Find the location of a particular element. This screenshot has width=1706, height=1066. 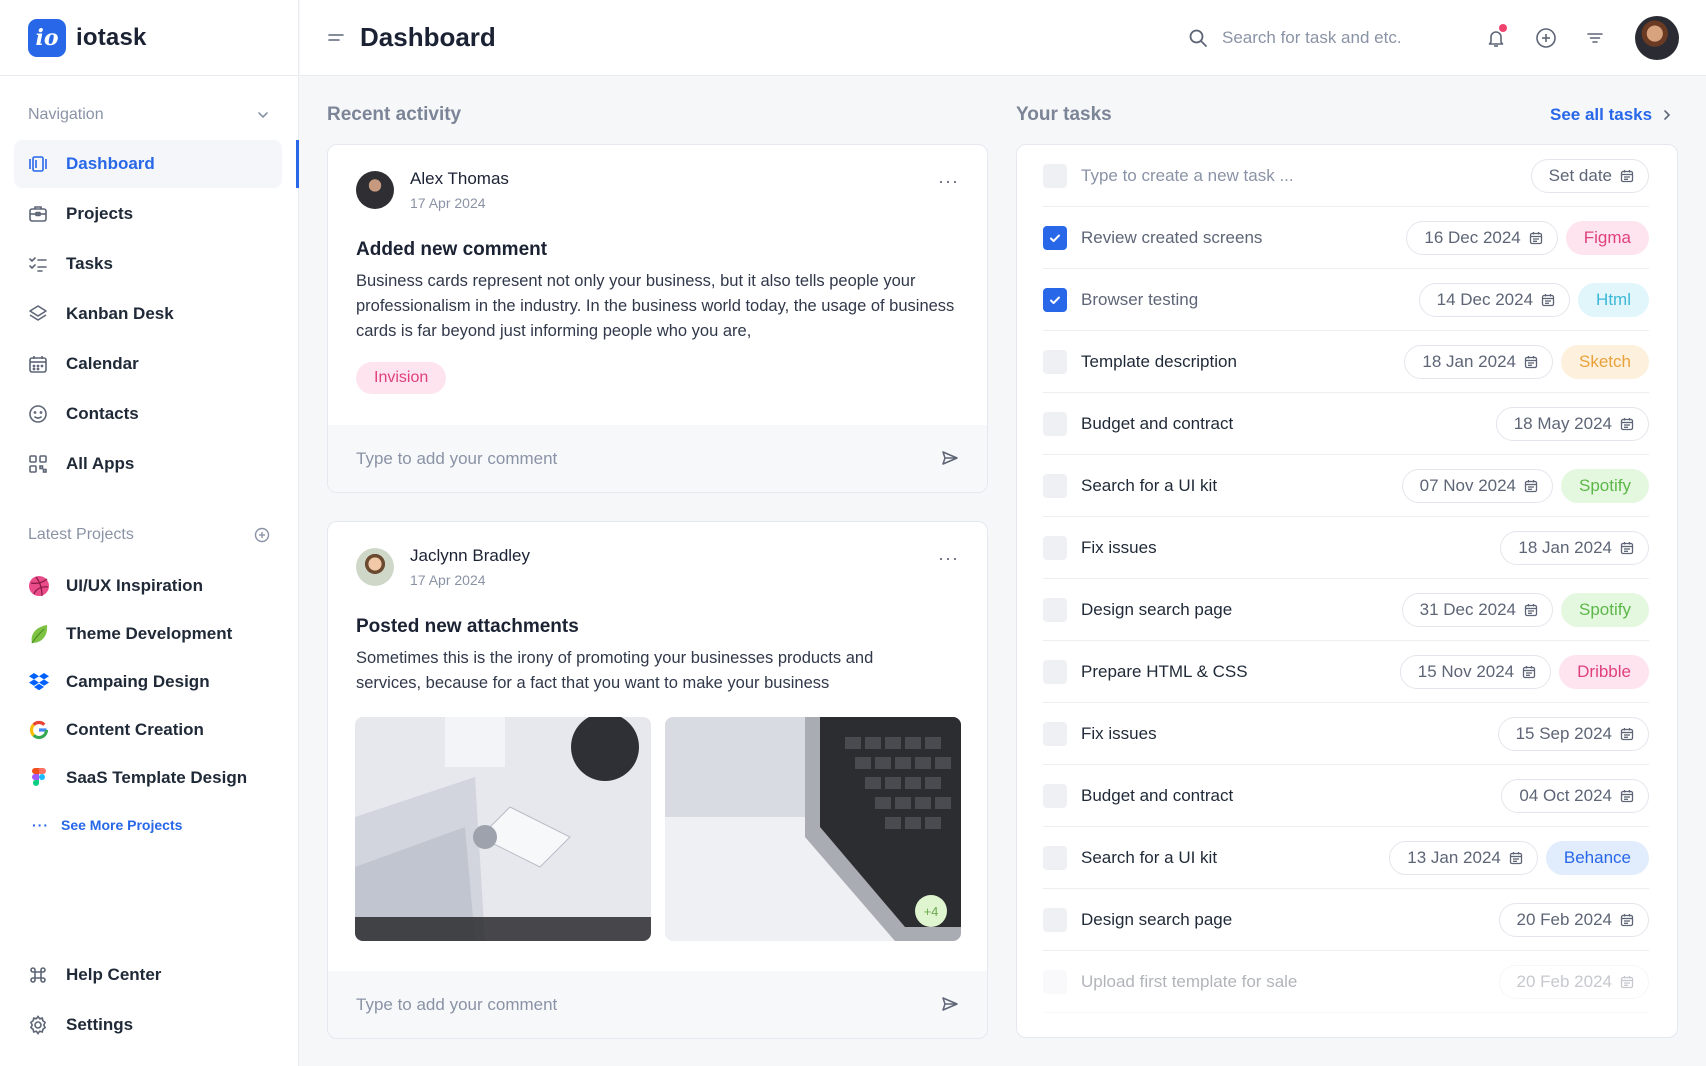

task-row: Search for a UI kit 13 Jan 2024 Behance is located at coordinates (1346, 858).